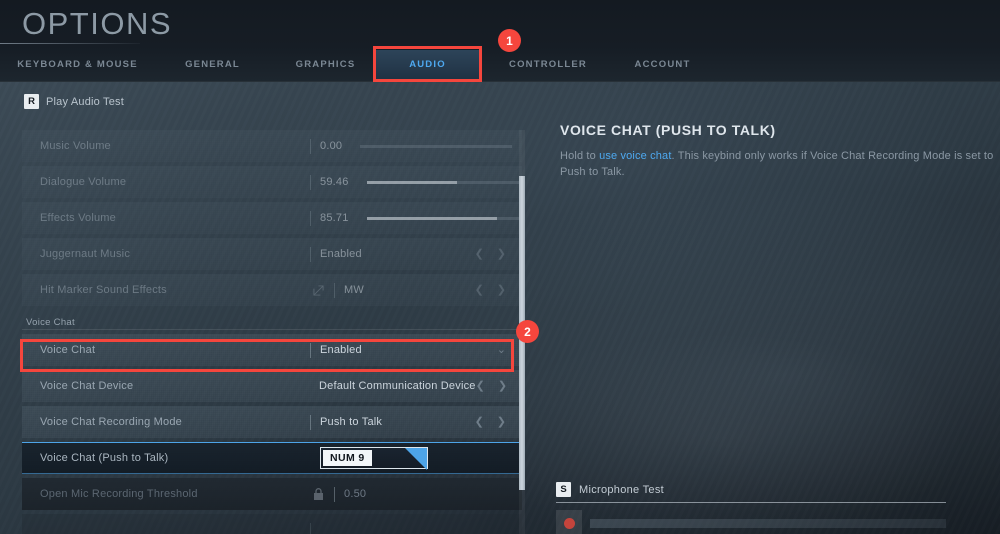 The image size is (1000, 534). I want to click on effects-volume-slider, so click(442, 218).